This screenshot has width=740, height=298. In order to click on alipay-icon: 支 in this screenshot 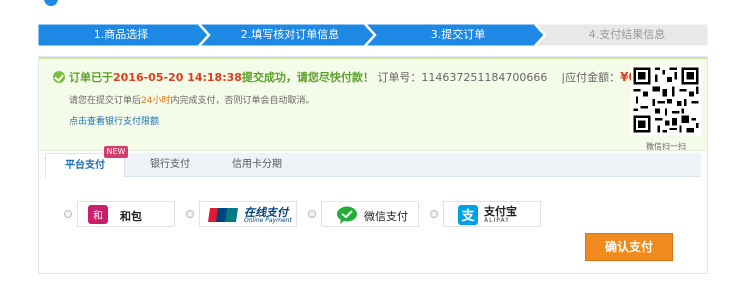, I will do `click(468, 215)`.